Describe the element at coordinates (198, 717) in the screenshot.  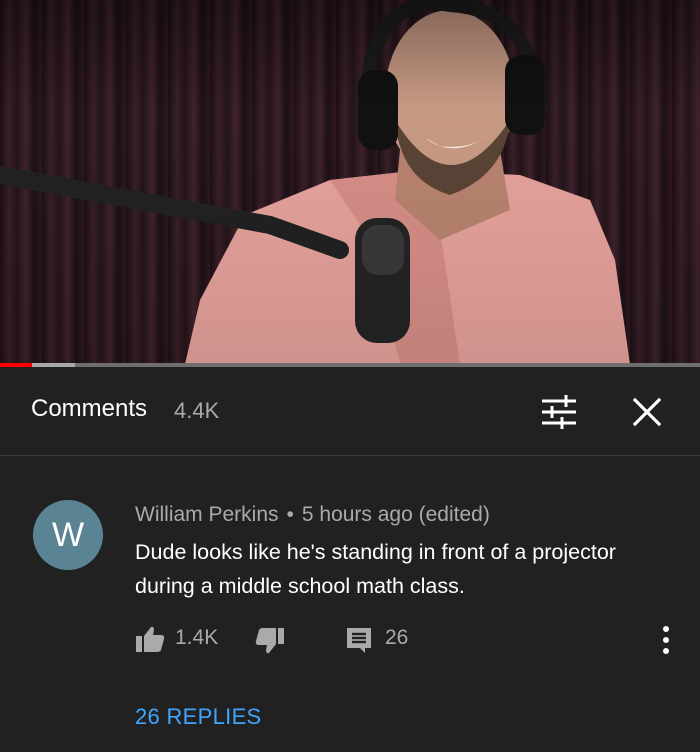
I see `view-replies-link: 26 REPLIES` at that location.